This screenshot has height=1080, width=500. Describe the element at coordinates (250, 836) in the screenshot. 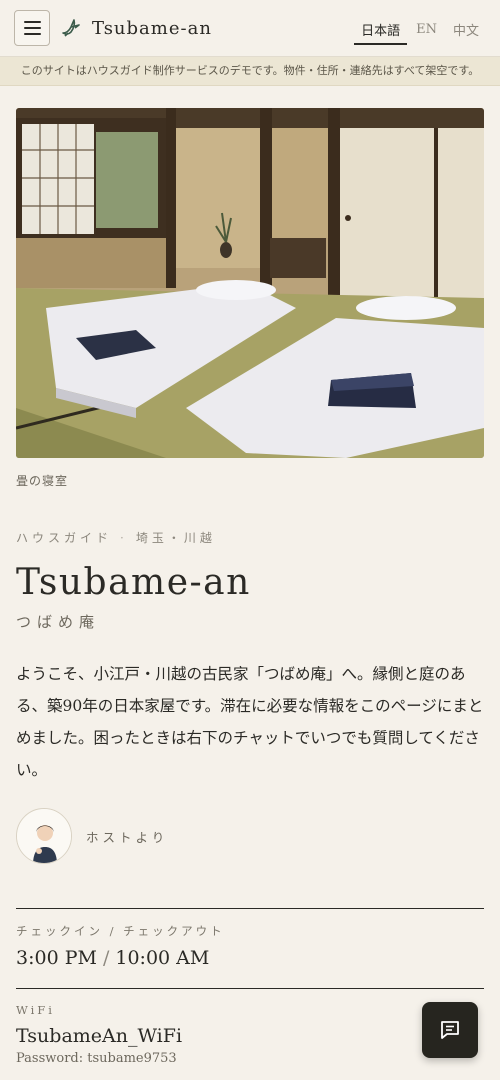

I see `host-section: ホストより` at that location.